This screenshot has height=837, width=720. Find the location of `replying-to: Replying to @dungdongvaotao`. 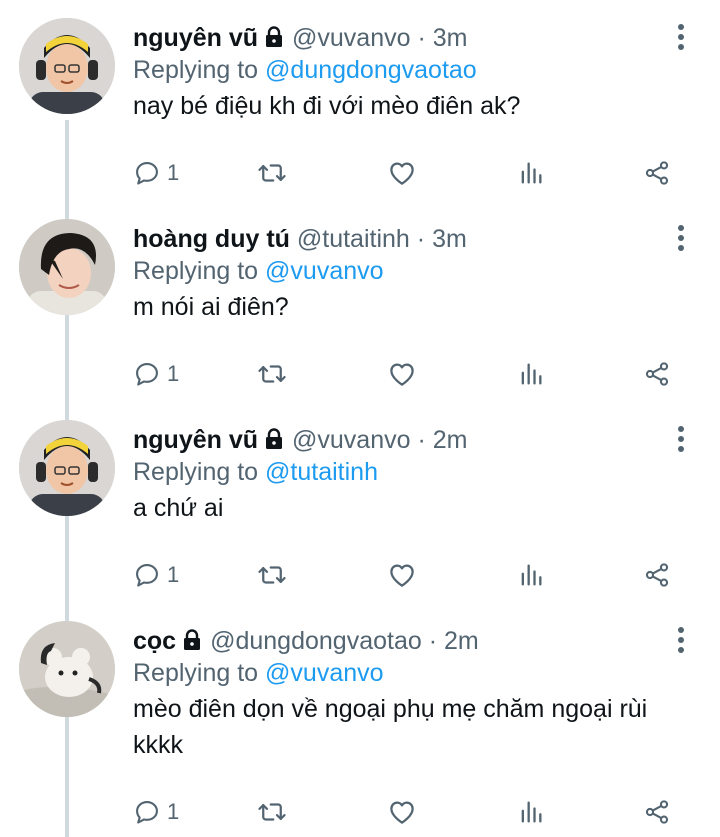

replying-to: Replying to @dungdongvaotao is located at coordinates (305, 70).